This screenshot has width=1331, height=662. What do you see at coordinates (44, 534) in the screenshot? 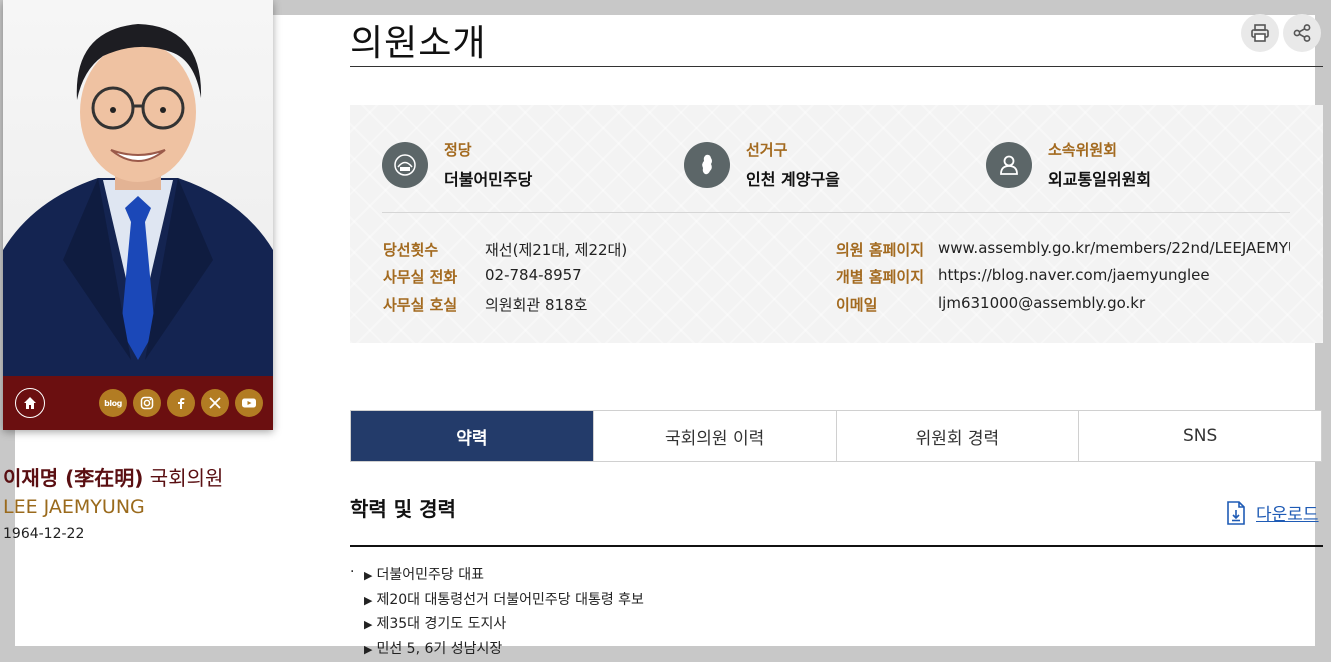
I see `member-birthdate: 1964-12-22` at bounding box center [44, 534].